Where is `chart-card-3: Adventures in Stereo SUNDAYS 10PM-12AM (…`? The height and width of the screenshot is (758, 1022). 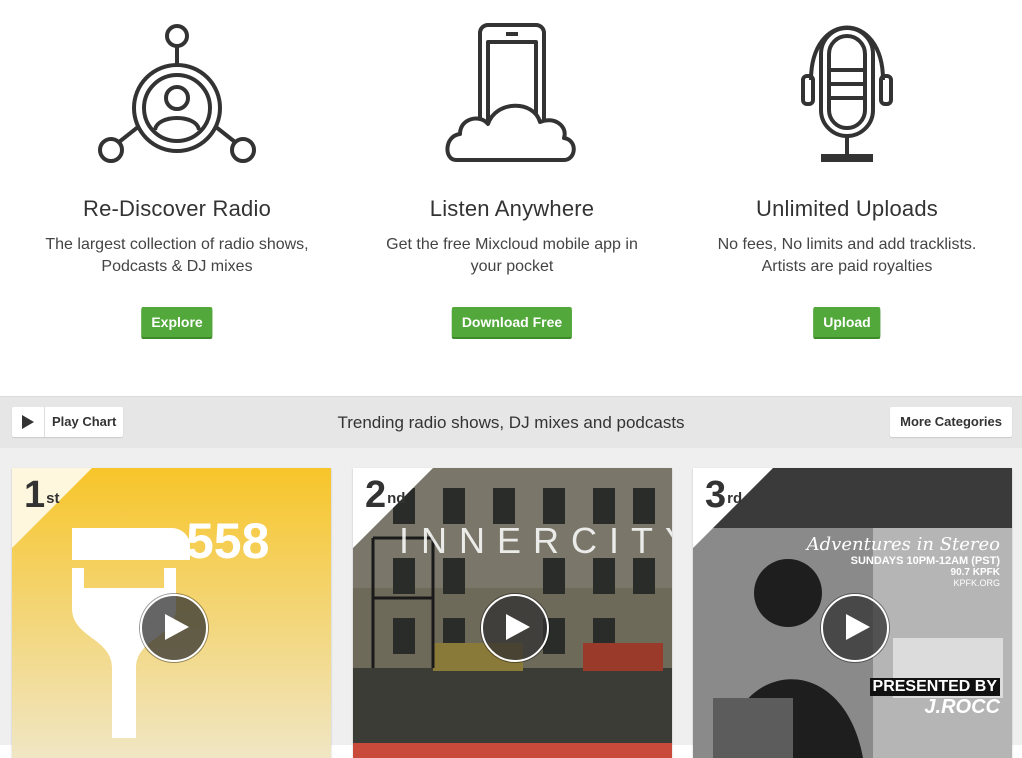 chart-card-3: Adventures in Stereo SUNDAYS 10PM-12AM (… is located at coordinates (852, 613).